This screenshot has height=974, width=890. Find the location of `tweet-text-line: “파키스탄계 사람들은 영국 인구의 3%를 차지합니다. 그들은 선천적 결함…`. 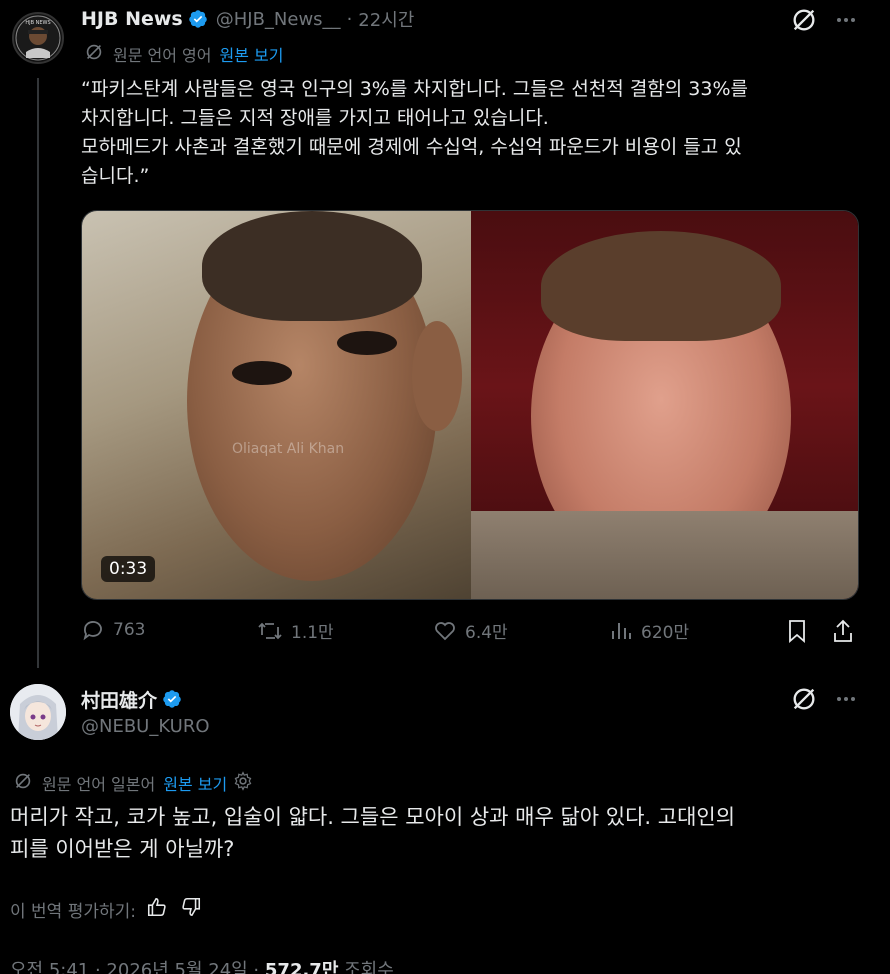

tweet-text-line: “파키스탄계 사람들은 영국 인구의 3%를 차지합니다. 그들은 선천적 결함… is located at coordinates (415, 89).